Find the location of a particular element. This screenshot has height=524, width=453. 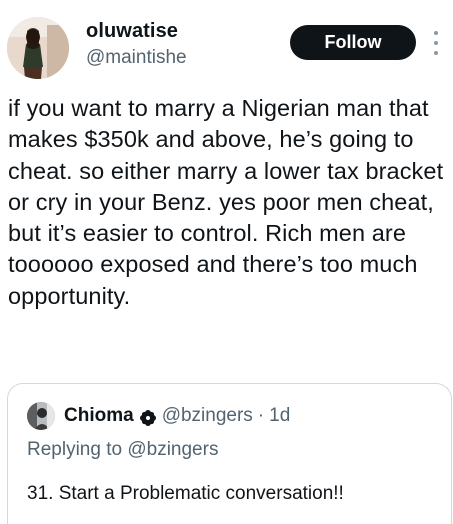

quote-display-name: Chioma is located at coordinates (99, 416).